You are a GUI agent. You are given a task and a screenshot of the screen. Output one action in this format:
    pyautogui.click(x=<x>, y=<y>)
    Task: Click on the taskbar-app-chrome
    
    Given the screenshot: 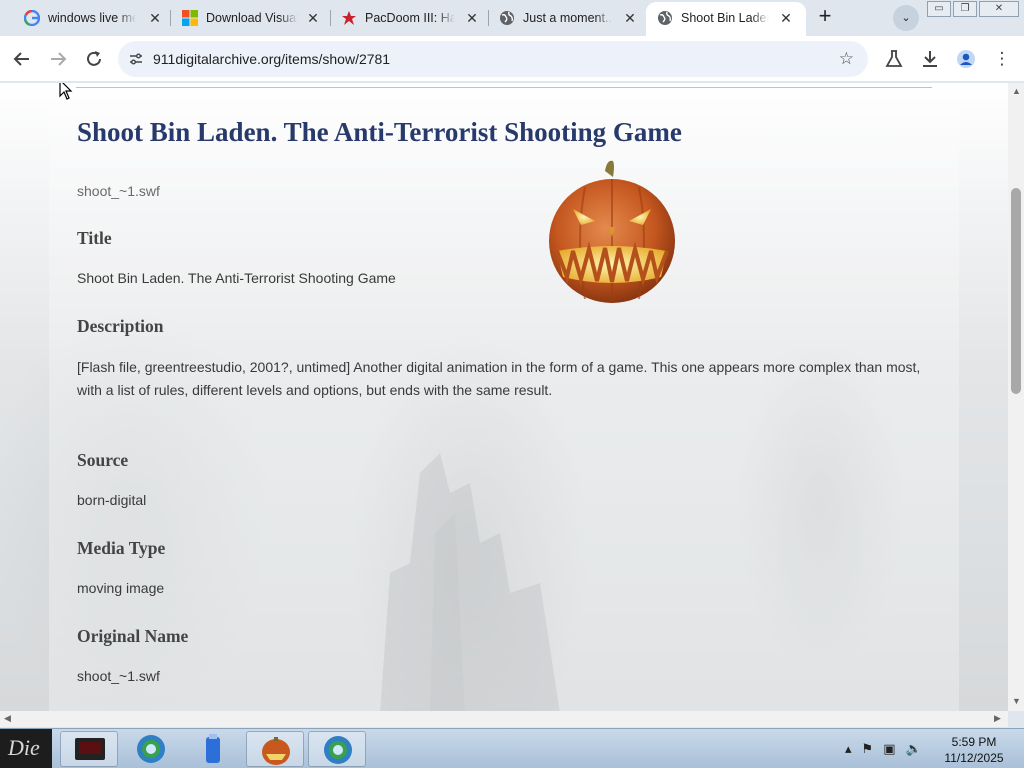 What is the action you would take?
    pyautogui.click(x=337, y=749)
    